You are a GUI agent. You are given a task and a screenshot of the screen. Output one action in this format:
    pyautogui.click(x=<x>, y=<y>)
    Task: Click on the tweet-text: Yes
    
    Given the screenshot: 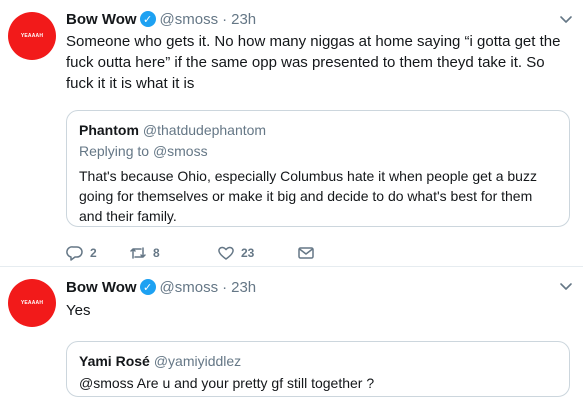 What is the action you would take?
    pyautogui.click(x=78, y=310)
    